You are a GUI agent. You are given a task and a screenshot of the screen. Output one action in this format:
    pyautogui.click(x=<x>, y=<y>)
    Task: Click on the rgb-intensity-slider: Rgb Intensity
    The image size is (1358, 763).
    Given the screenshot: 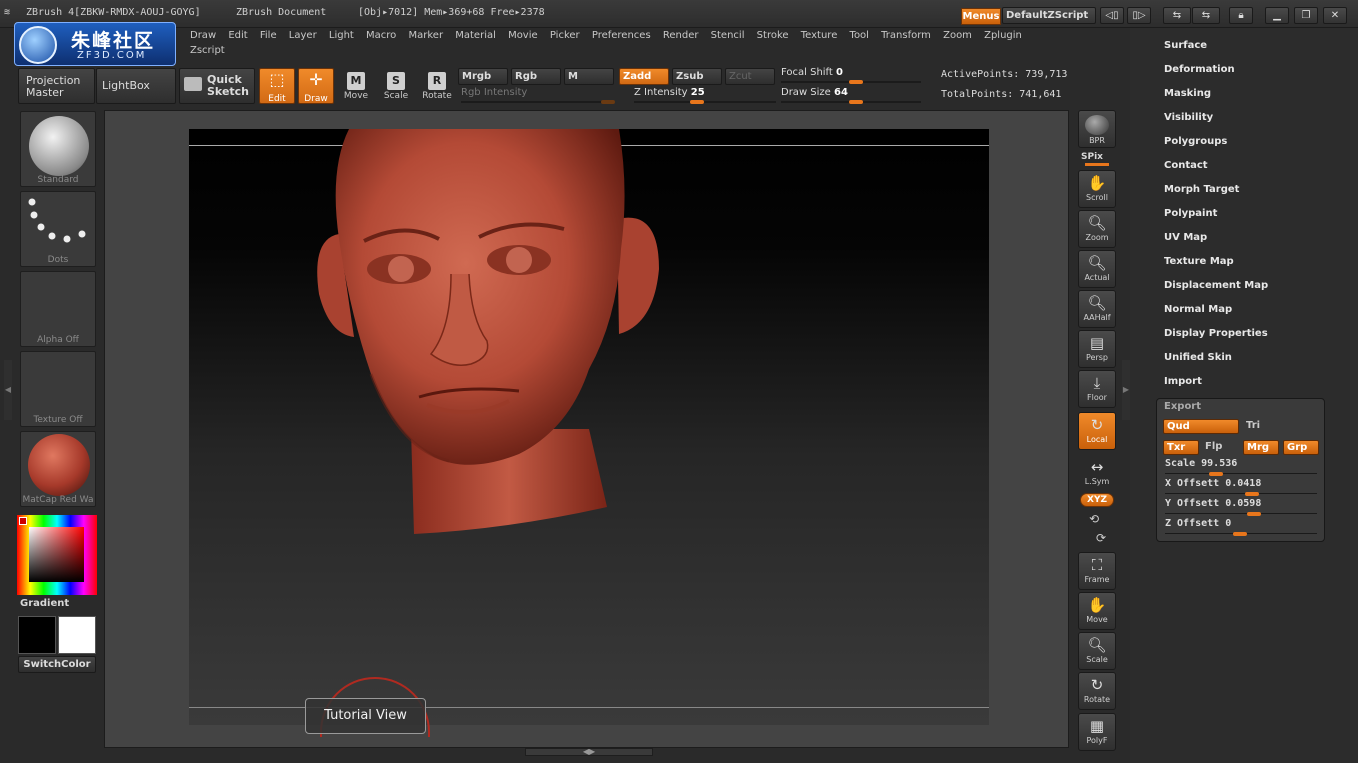 What is the action you would take?
    pyautogui.click(x=538, y=95)
    